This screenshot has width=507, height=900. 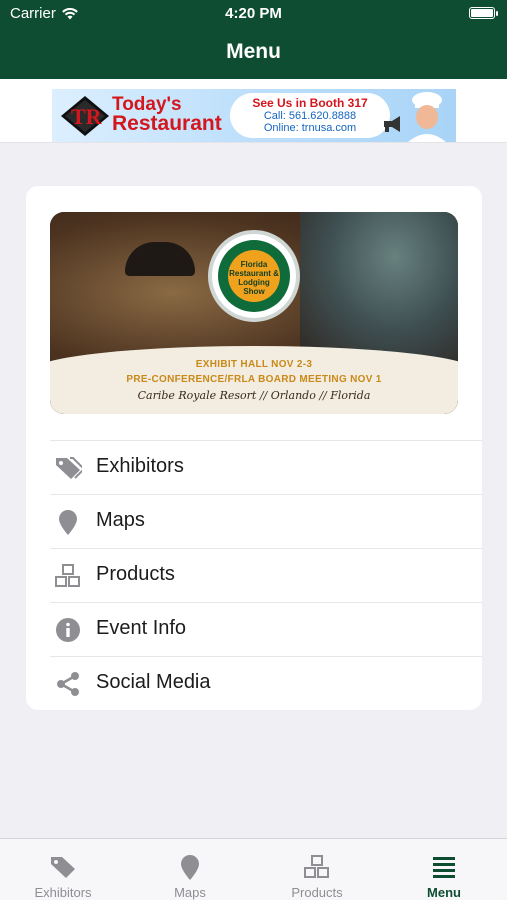 What do you see at coordinates (140, 466) in the screenshot?
I see `menu-item-label: Exhibitors` at bounding box center [140, 466].